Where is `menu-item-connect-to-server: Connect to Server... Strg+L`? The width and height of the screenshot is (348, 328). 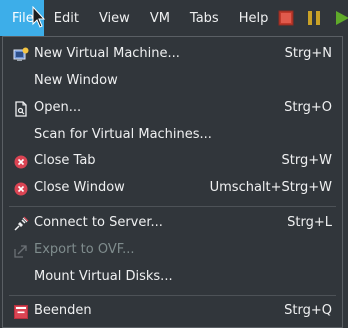
menu-item-connect-to-server: Connect to Server... Strg+L is located at coordinates (172, 224).